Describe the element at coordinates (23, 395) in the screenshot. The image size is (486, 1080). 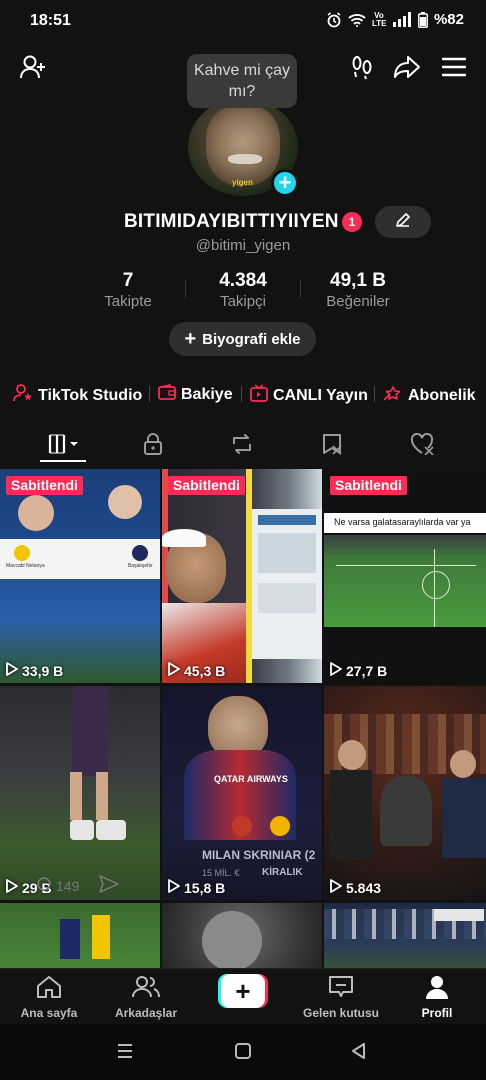
I see `person-star-icon` at that location.